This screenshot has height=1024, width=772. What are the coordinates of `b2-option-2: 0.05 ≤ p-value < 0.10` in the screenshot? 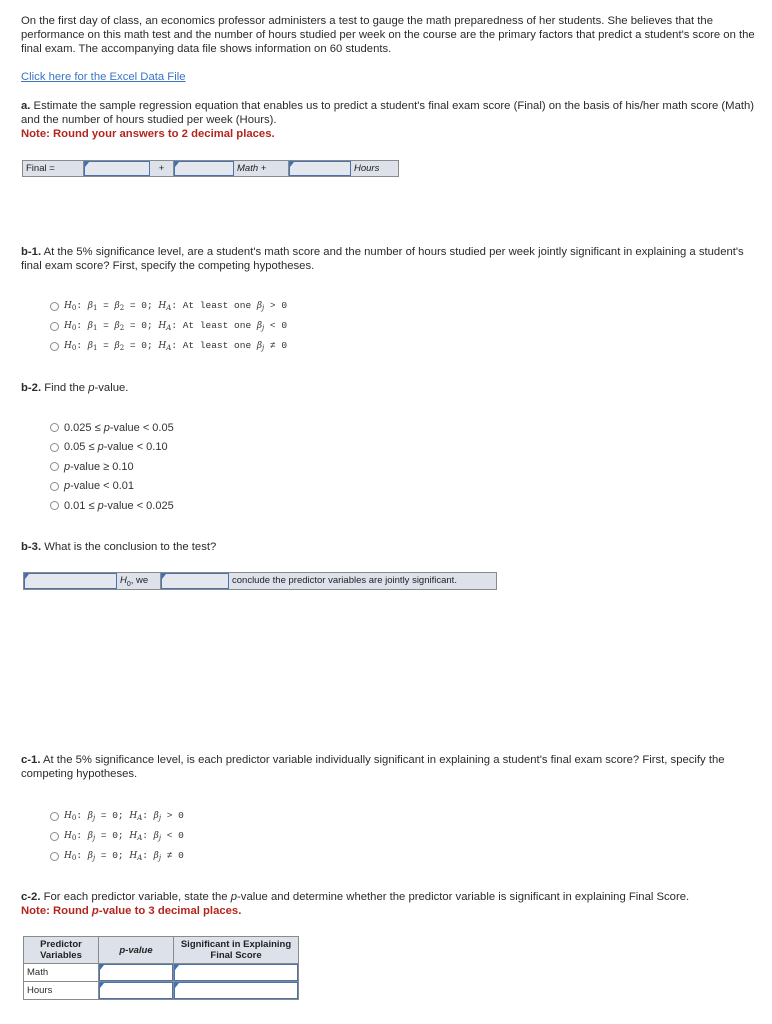 It's located at (112, 448).